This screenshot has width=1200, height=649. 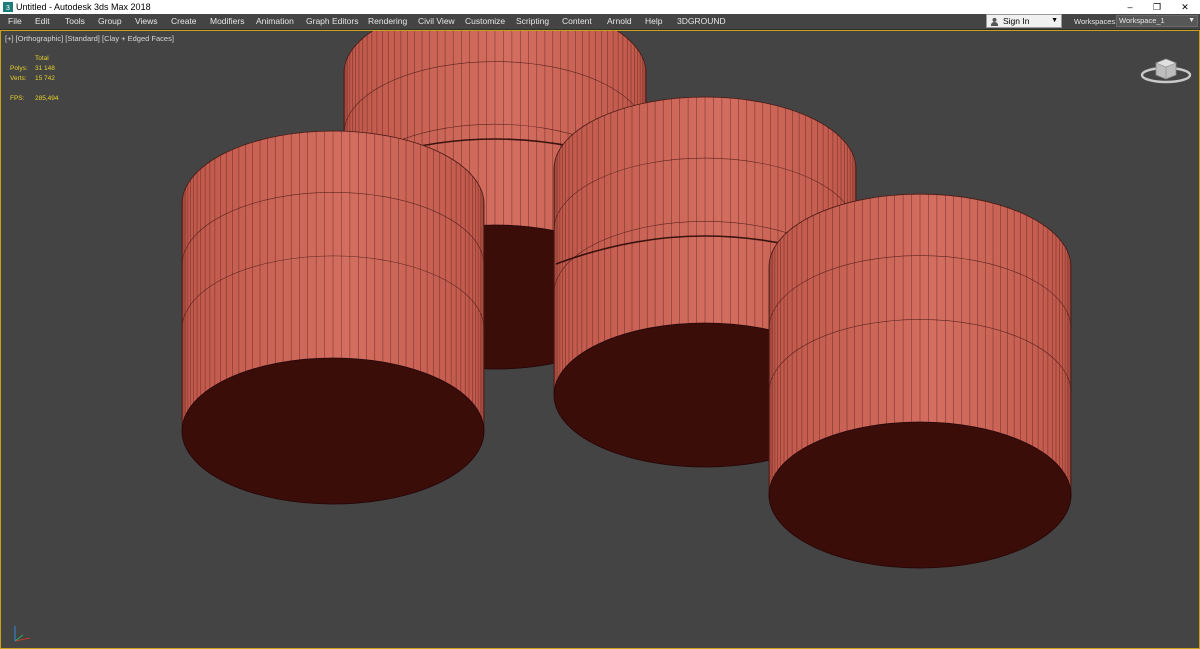 I want to click on svg-text: 3, so click(x=8, y=8).